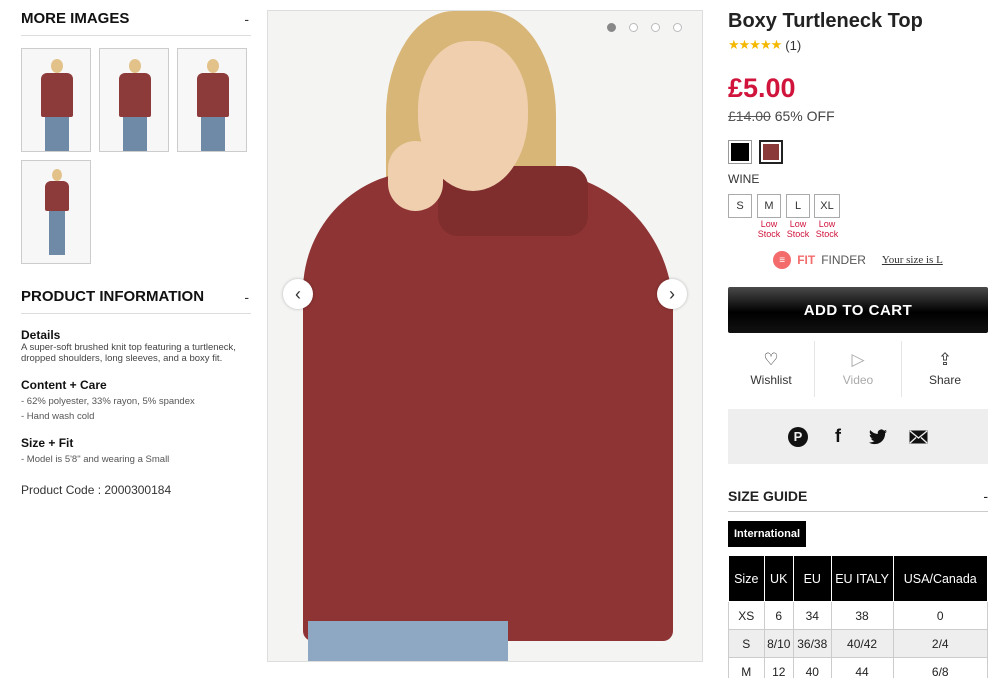  Describe the element at coordinates (918, 437) in the screenshot. I see `email-icon` at that location.